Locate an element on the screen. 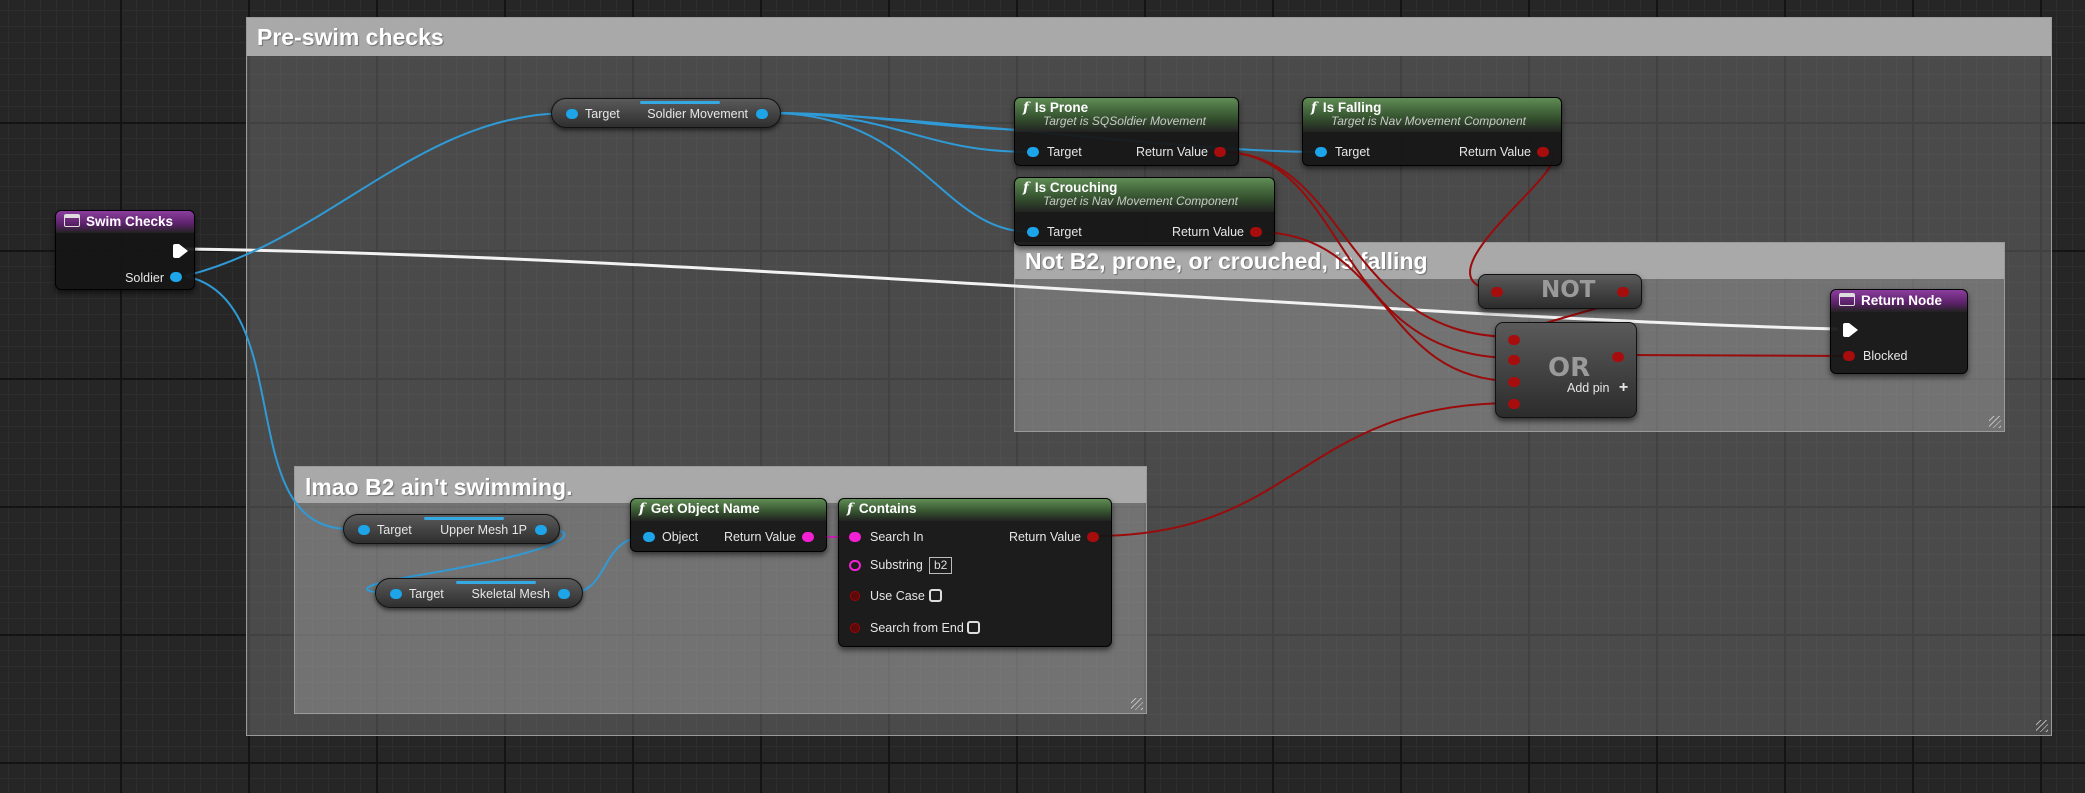 Image resolution: width=2085 pixels, height=793 pixels. node-header: f Get Object Name is located at coordinates (728, 510).